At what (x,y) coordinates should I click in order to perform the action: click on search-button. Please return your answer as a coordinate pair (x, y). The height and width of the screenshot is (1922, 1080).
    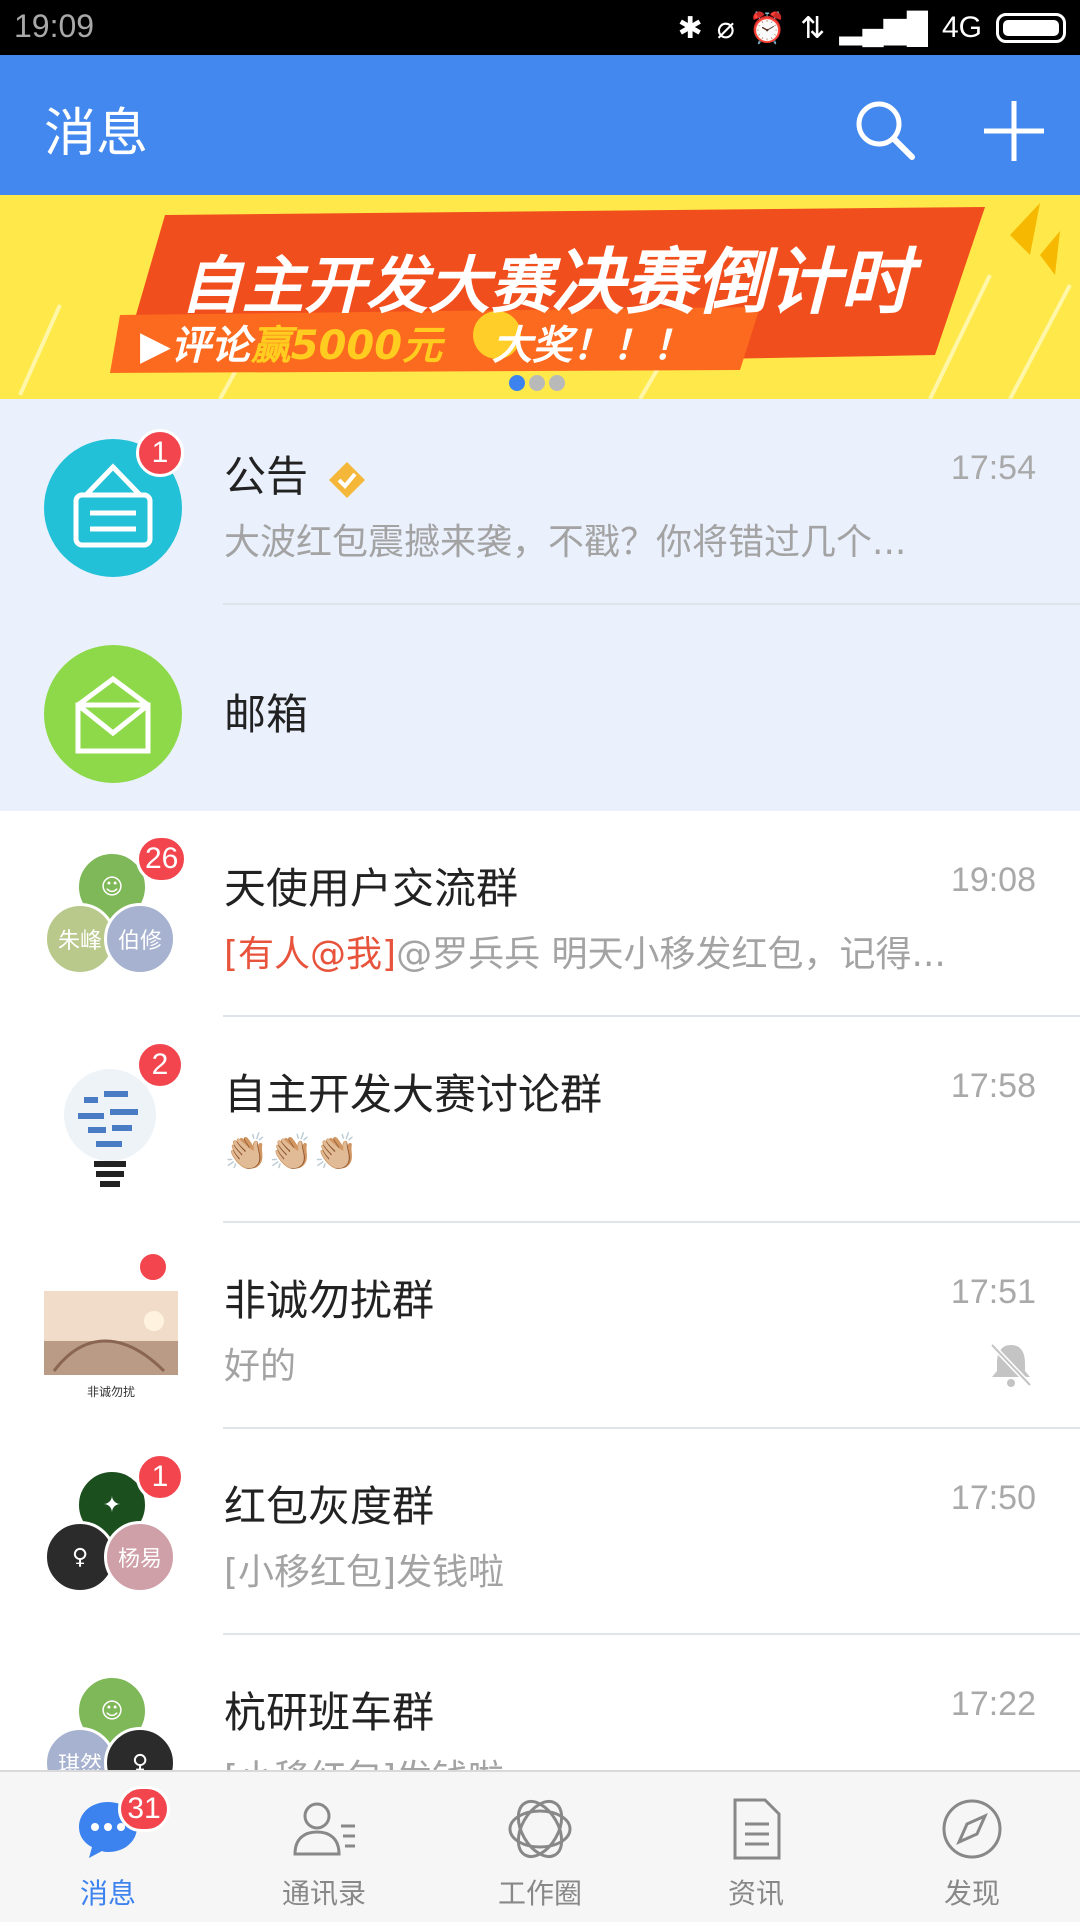
    Looking at the image, I should click on (885, 130).